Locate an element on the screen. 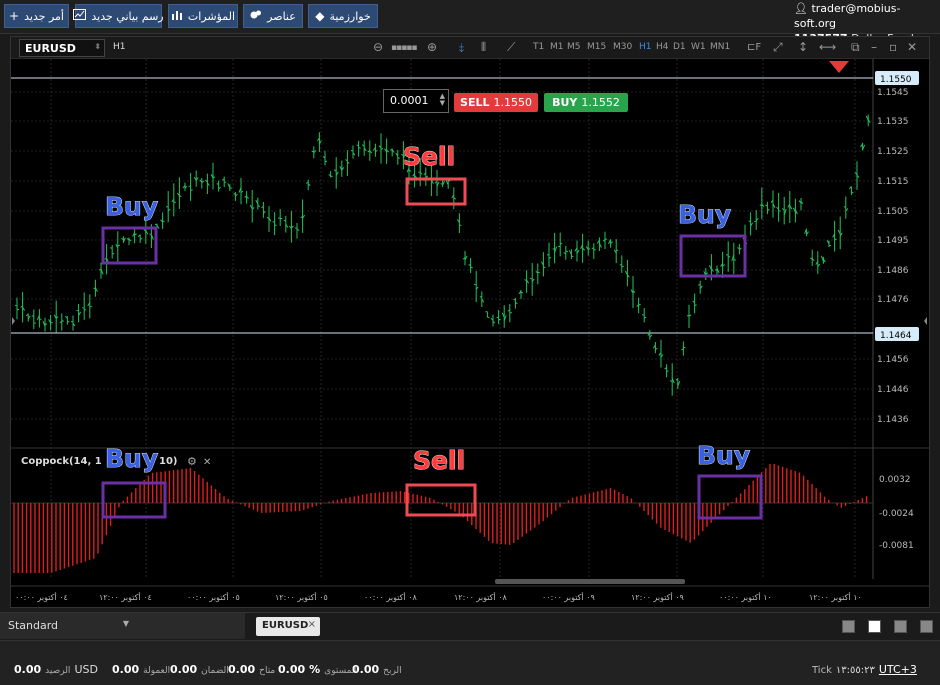 The width and height of the screenshot is (940, 685). close-tab-icon: × is located at coordinates (312, 624).